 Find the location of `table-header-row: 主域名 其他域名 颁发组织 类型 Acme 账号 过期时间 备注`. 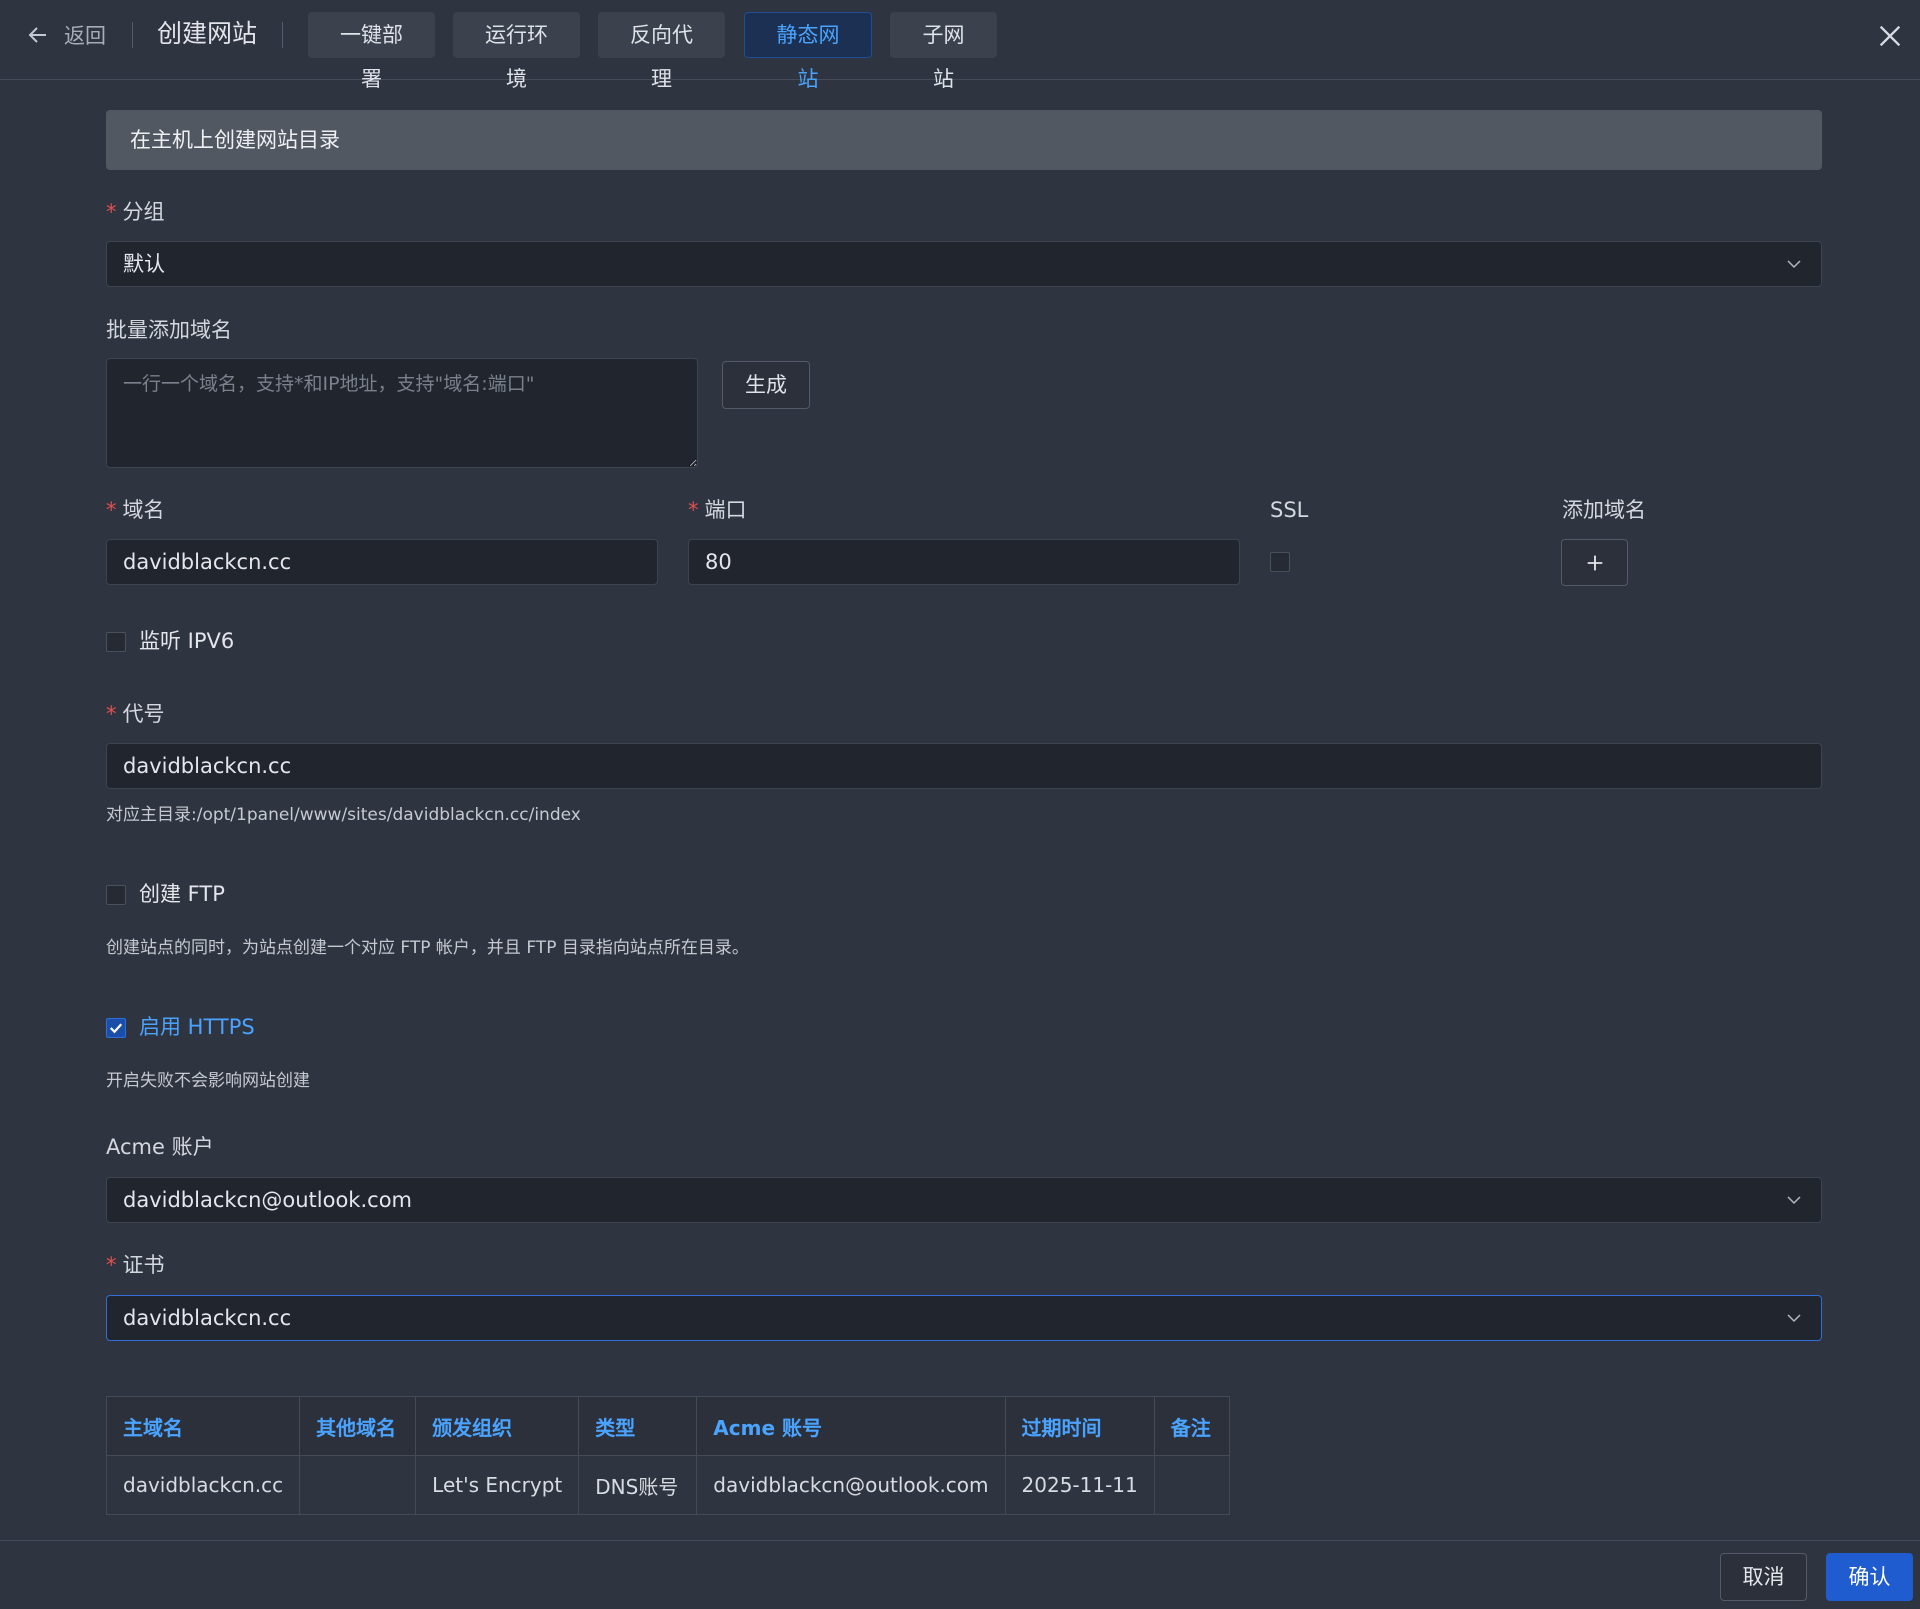

table-header-row: 主域名 其他域名 颁发组织 类型 Acme 账号 过期时间 备注 is located at coordinates (667, 1426).